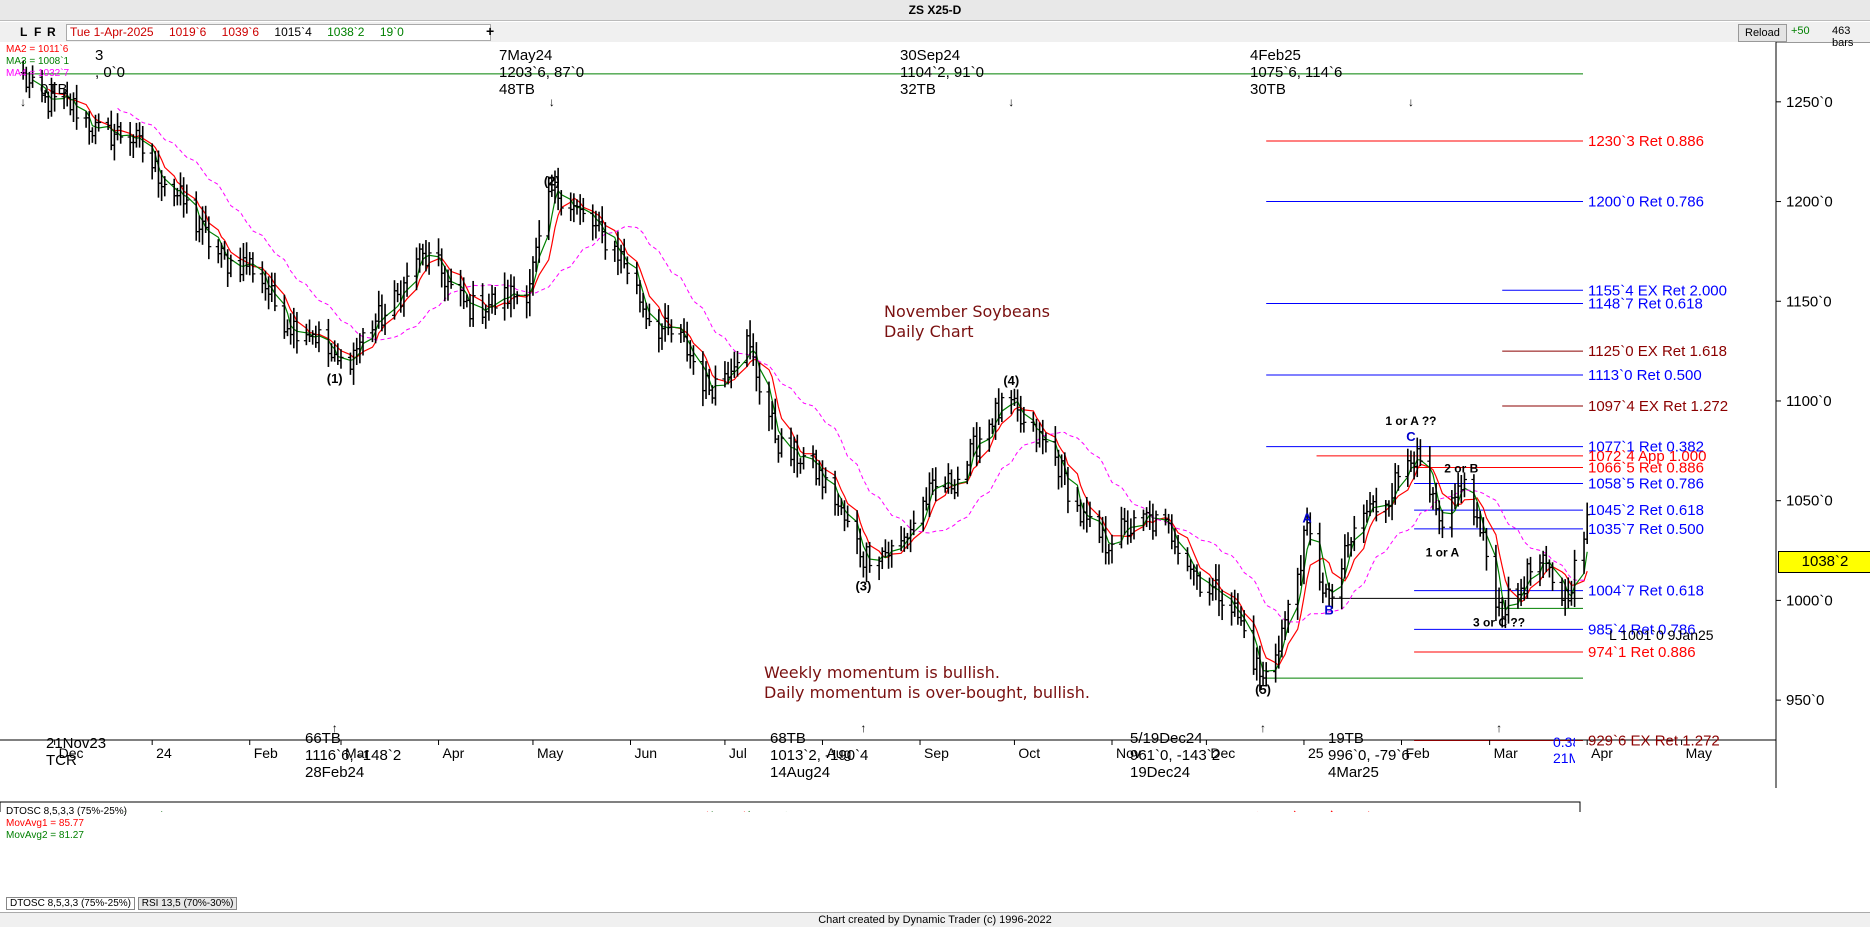  I want to click on x-tick-label: 25, so click(1316, 753).